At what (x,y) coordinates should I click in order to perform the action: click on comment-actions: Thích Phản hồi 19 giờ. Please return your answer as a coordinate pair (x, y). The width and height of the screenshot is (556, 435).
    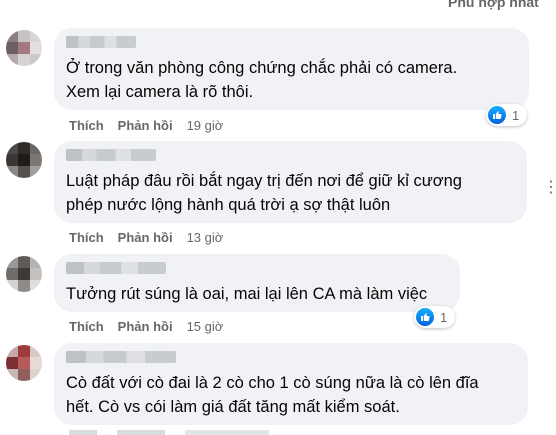
    Looking at the image, I should click on (146, 126).